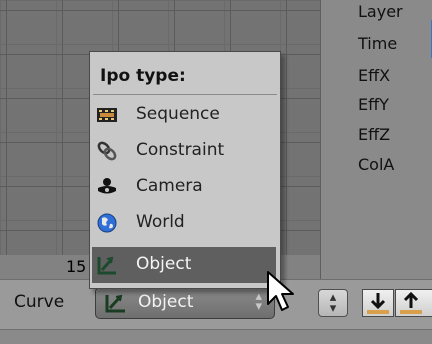  What do you see at coordinates (76, 266) in the screenshot?
I see `frame-number: 15` at bounding box center [76, 266].